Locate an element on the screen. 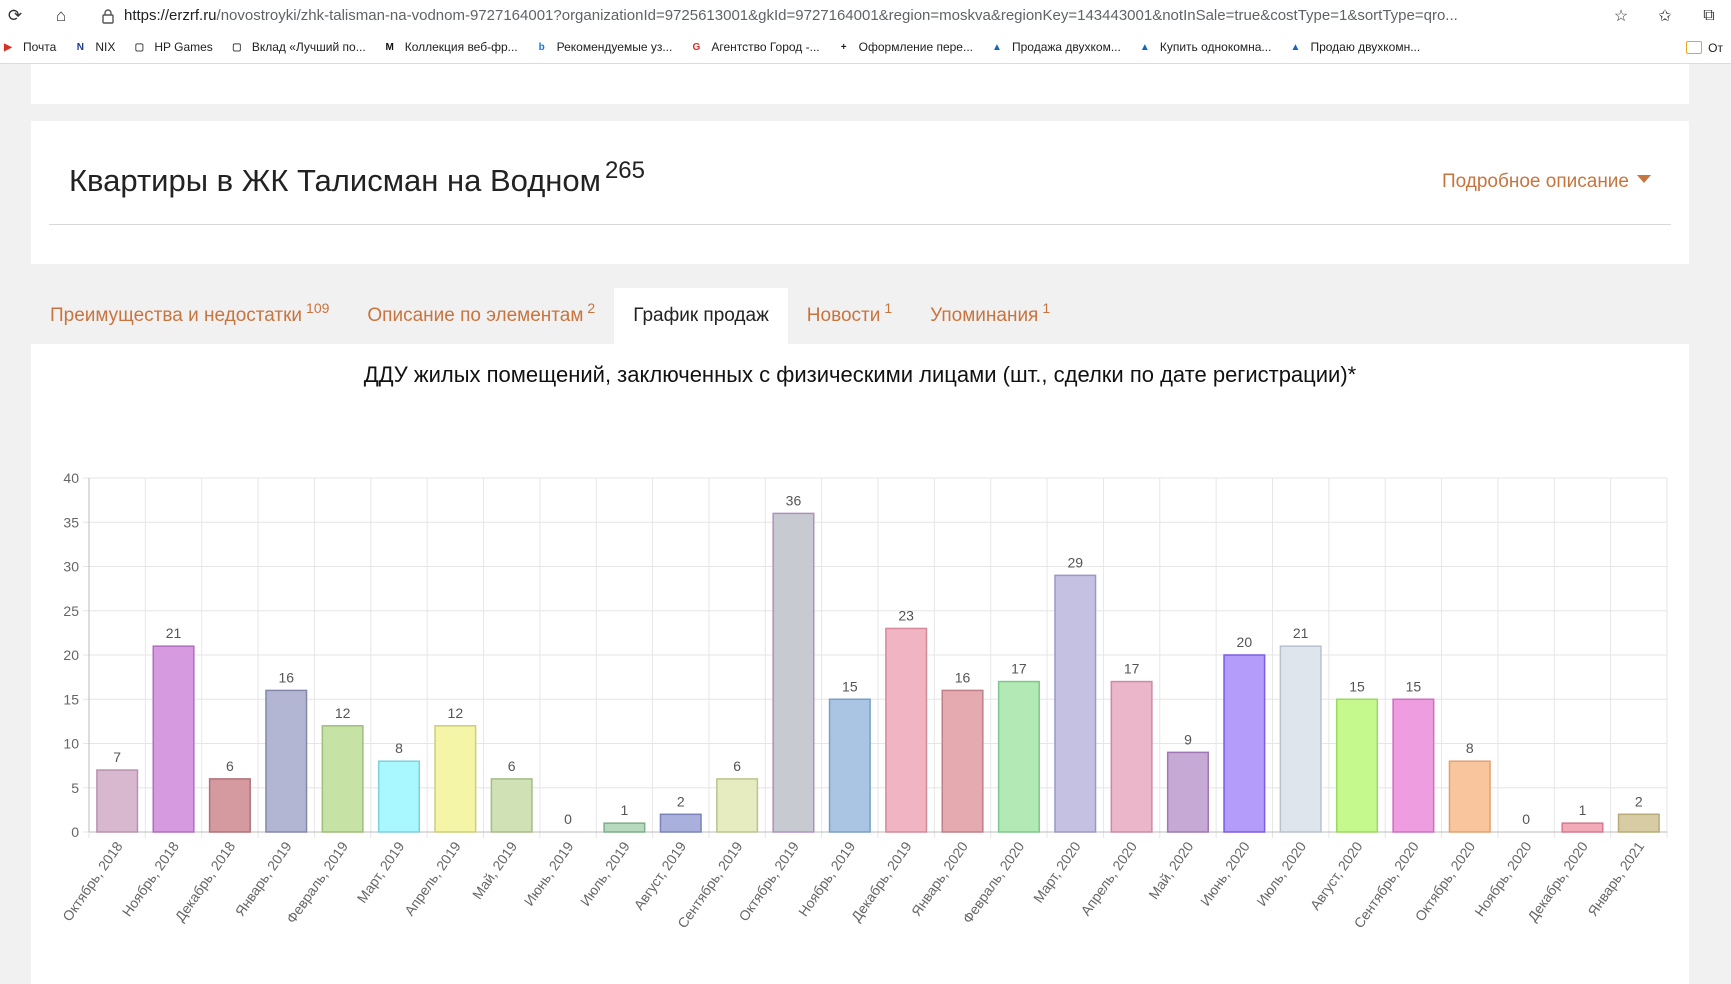  top-card is located at coordinates (860, 84).